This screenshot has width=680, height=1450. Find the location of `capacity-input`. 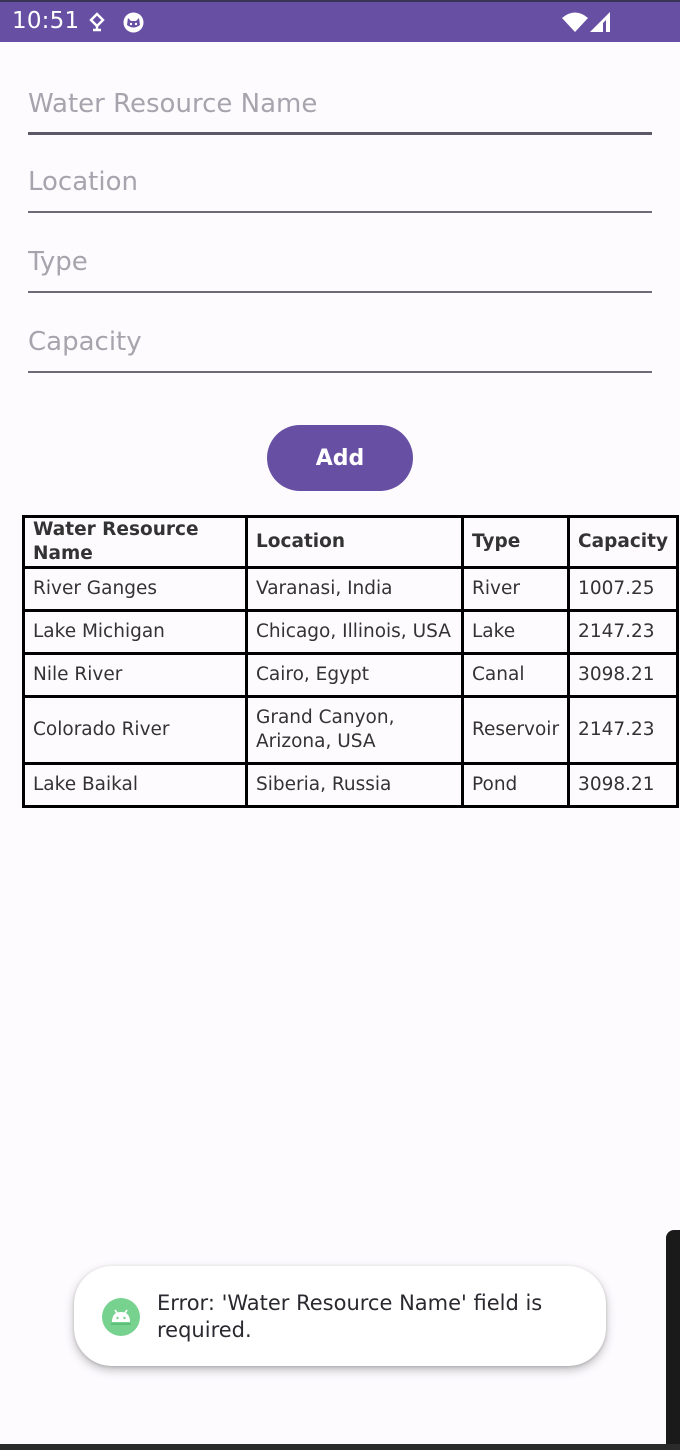

capacity-input is located at coordinates (340, 342).